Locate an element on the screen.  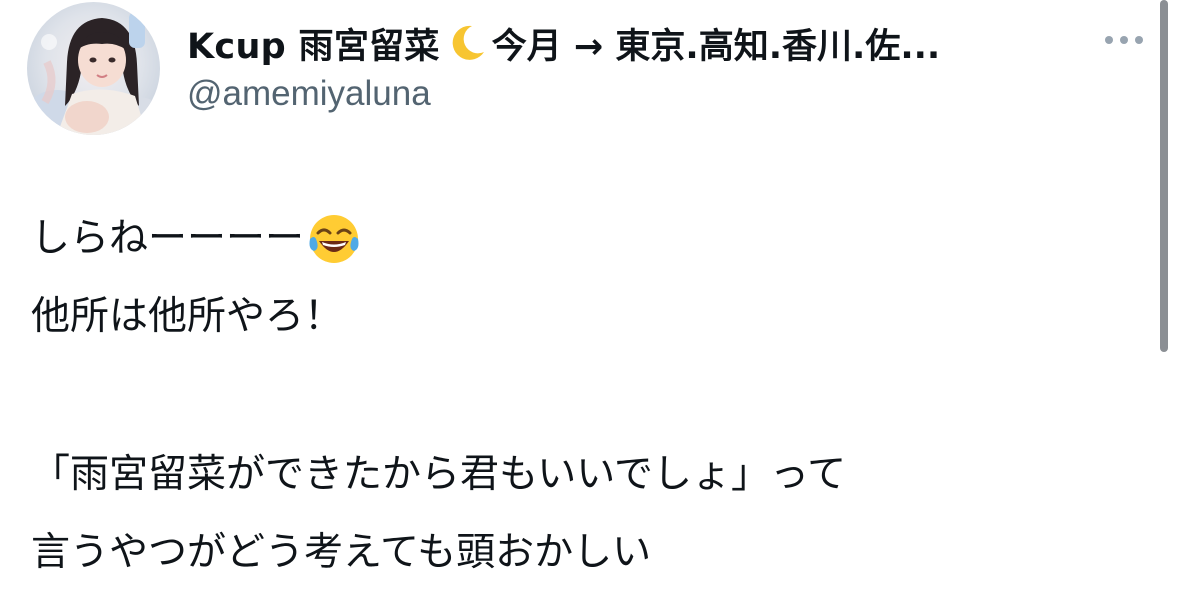
tweet-line-text: 「雨宮留菜ができたから君もいいでしょ」って is located at coordinates (439, 474).